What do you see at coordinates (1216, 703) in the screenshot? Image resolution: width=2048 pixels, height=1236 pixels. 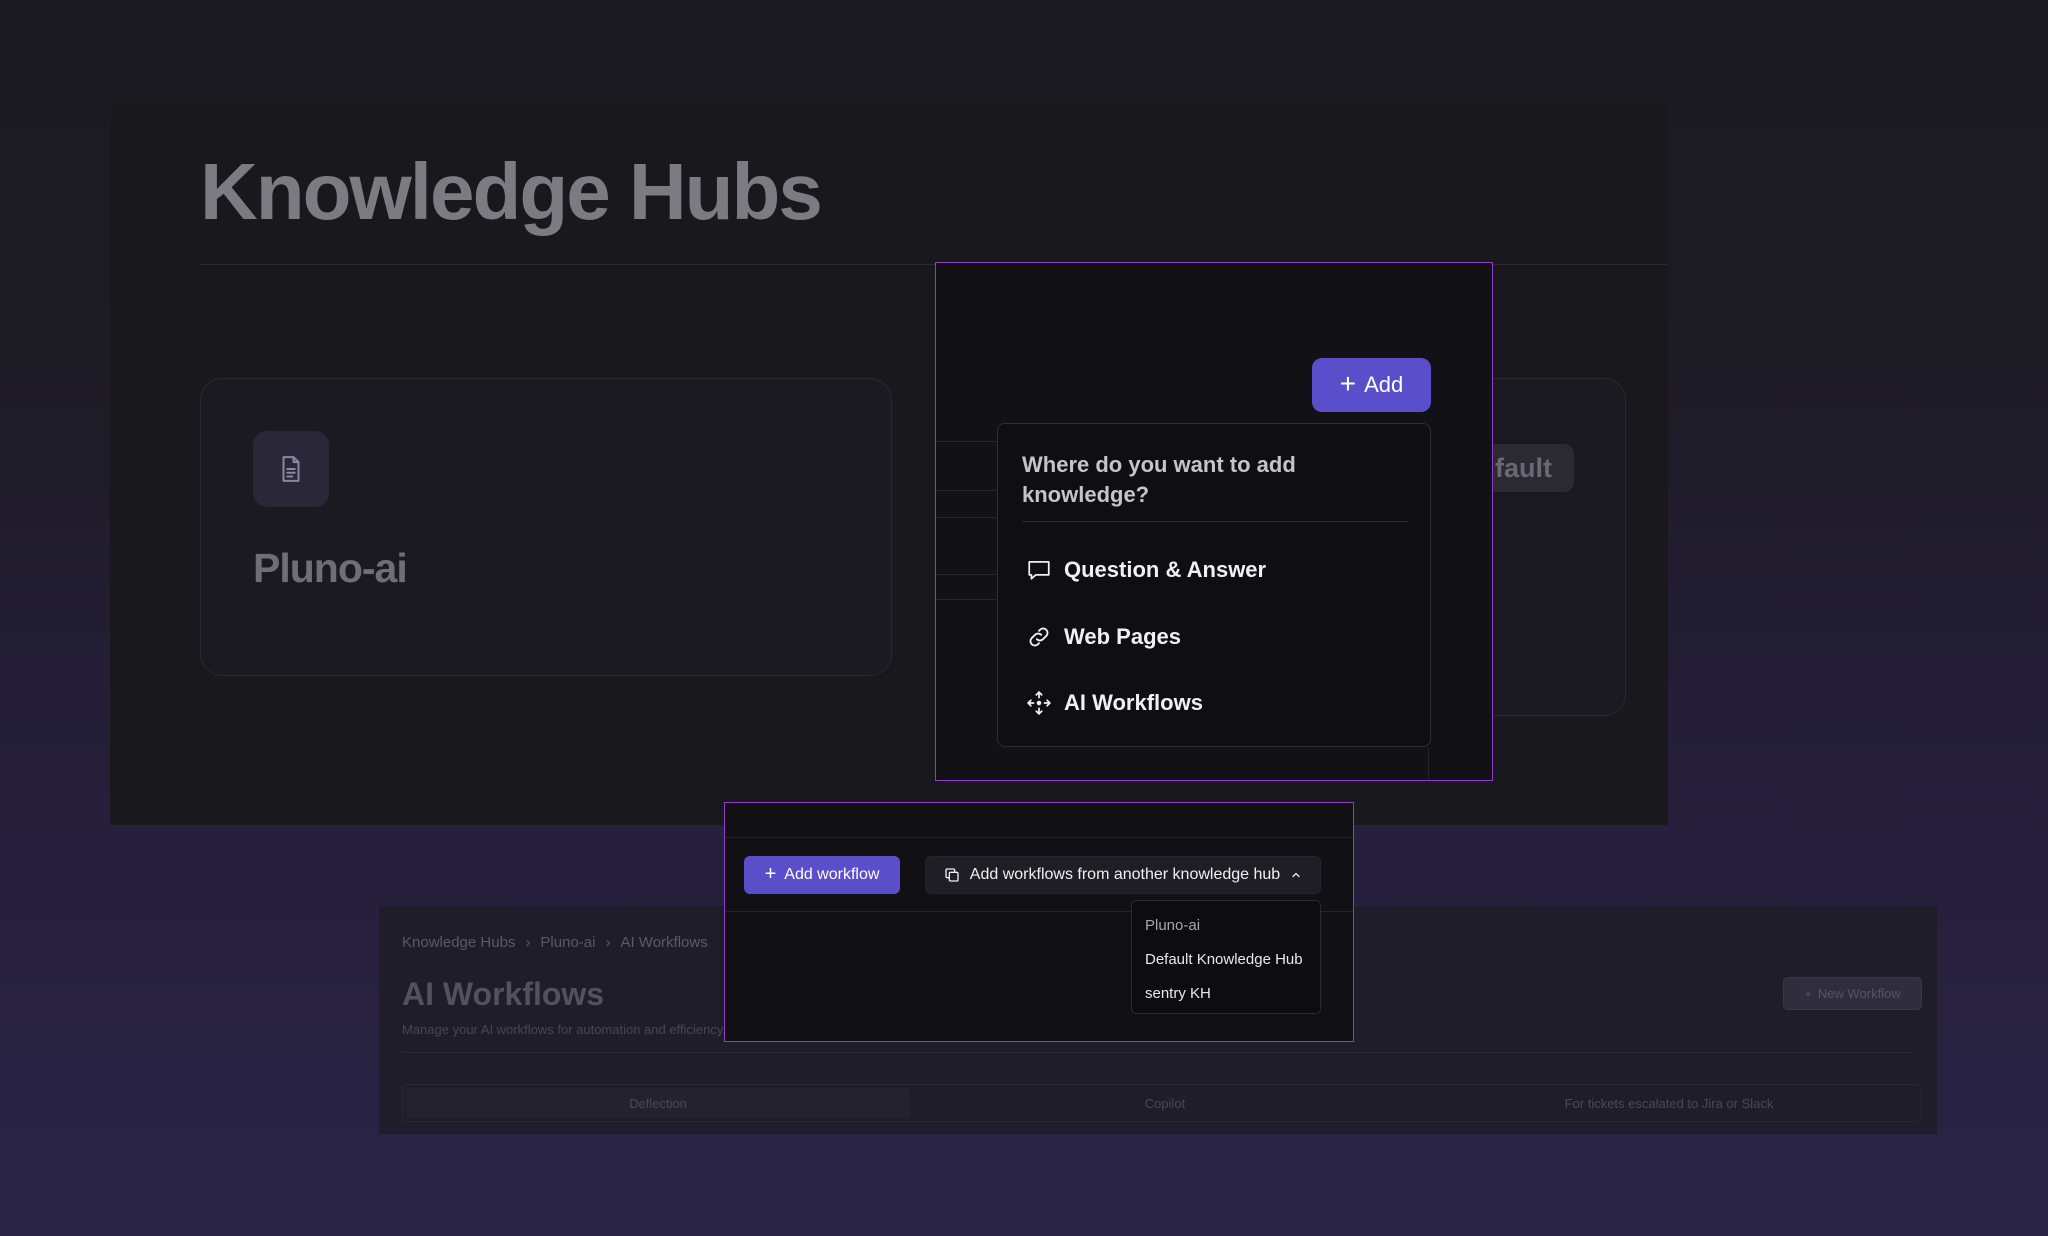 I see `menu-item-ai-workflows: AI Workflows` at bounding box center [1216, 703].